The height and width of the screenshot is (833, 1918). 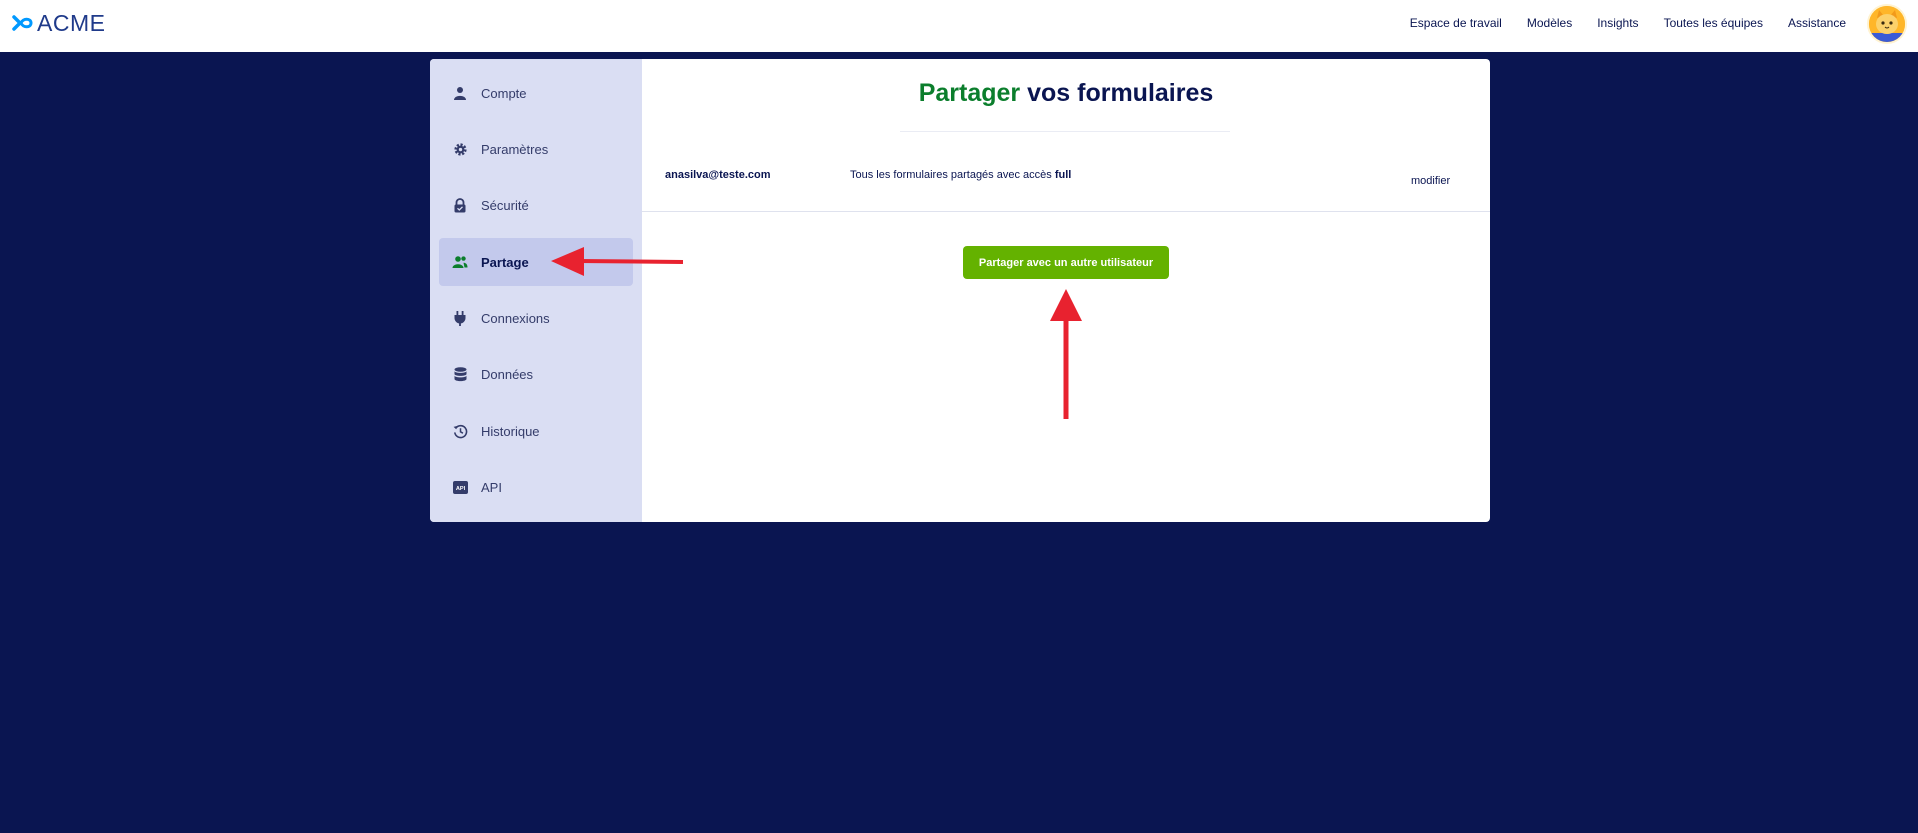 I want to click on title-rest: vos formulaires, so click(x=1117, y=93).